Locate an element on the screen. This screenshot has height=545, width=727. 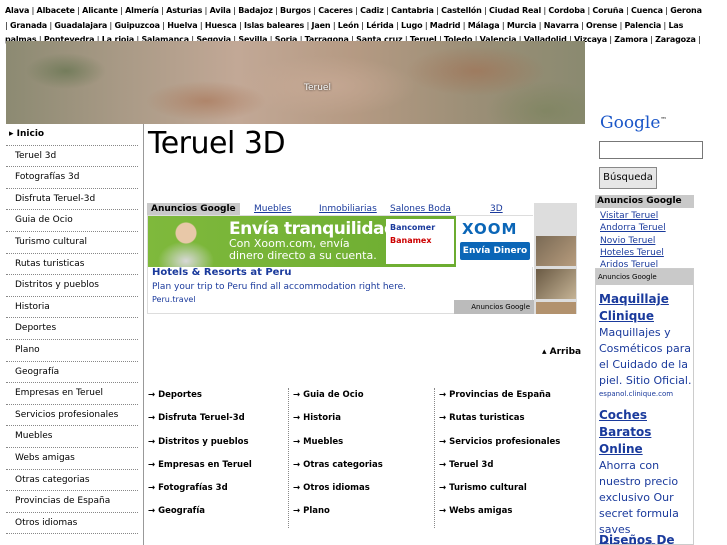
category-link: → Otros idiomas is located at coordinates (338, 491).